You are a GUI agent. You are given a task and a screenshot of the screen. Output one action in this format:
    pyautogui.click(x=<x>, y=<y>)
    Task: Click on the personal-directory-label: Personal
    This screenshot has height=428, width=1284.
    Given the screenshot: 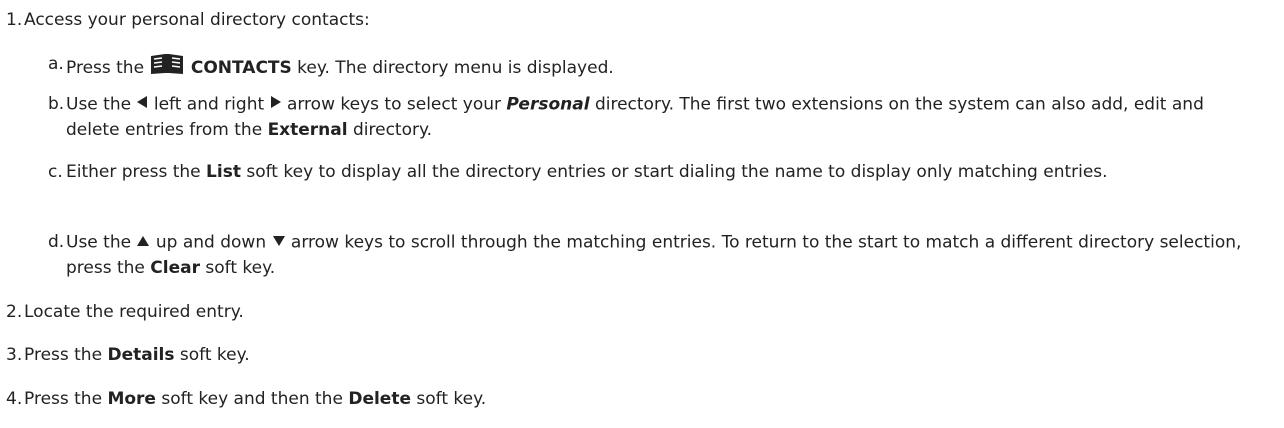 What is the action you would take?
    pyautogui.click(x=548, y=104)
    